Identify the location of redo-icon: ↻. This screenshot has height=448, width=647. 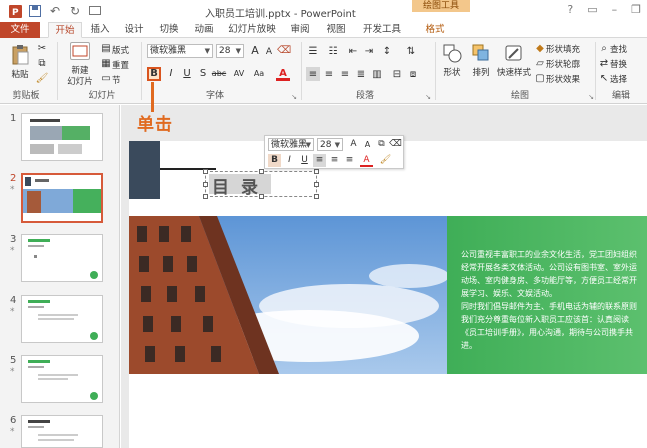
(75, 11).